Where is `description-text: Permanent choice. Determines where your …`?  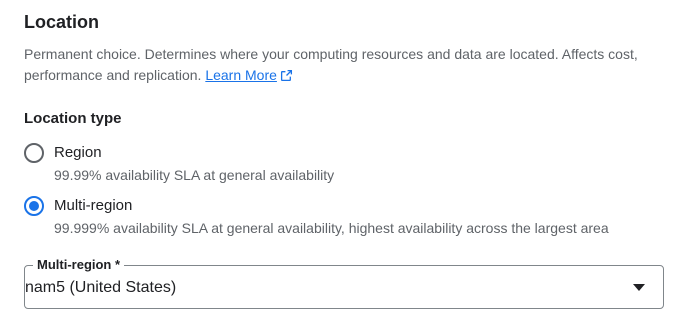
description-text: Permanent choice. Determines where your … is located at coordinates (331, 64).